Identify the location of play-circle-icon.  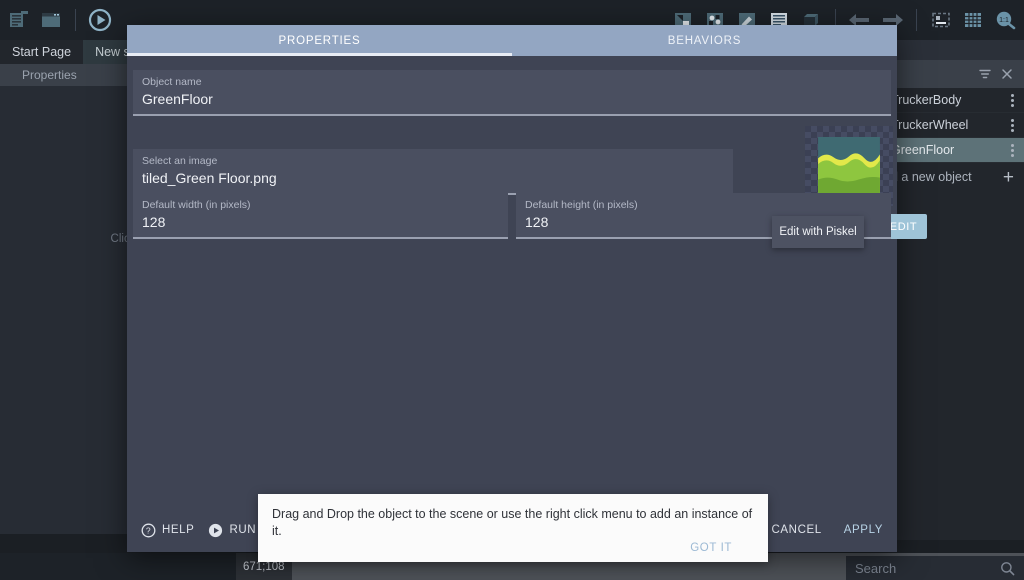
(215, 530).